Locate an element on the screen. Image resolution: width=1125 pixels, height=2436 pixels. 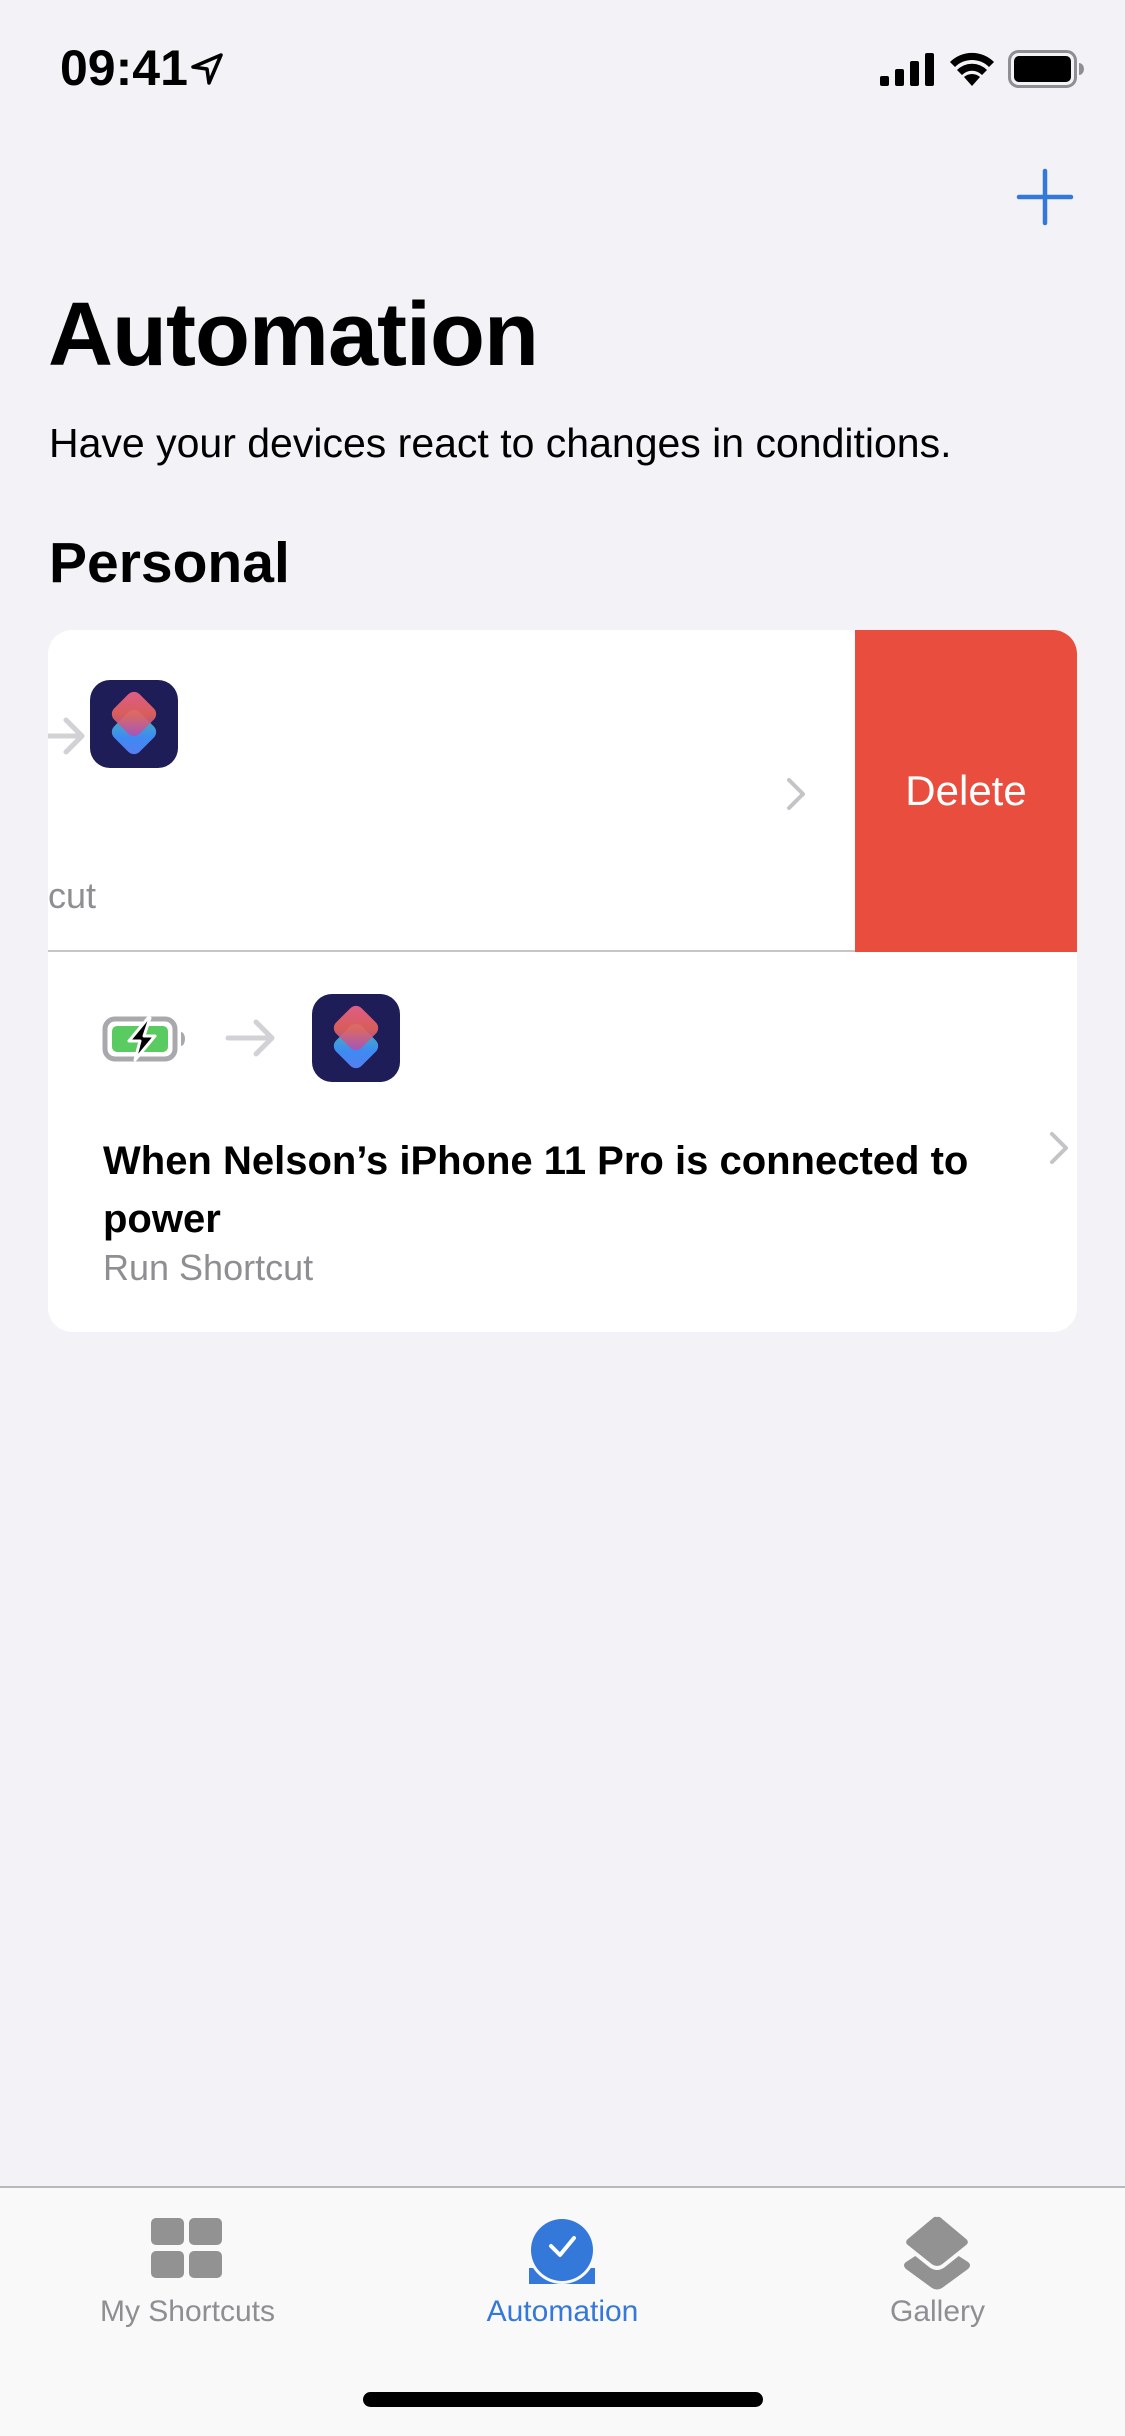
tab-my-shortcuts: My Shortcuts is located at coordinates (187, 2268).